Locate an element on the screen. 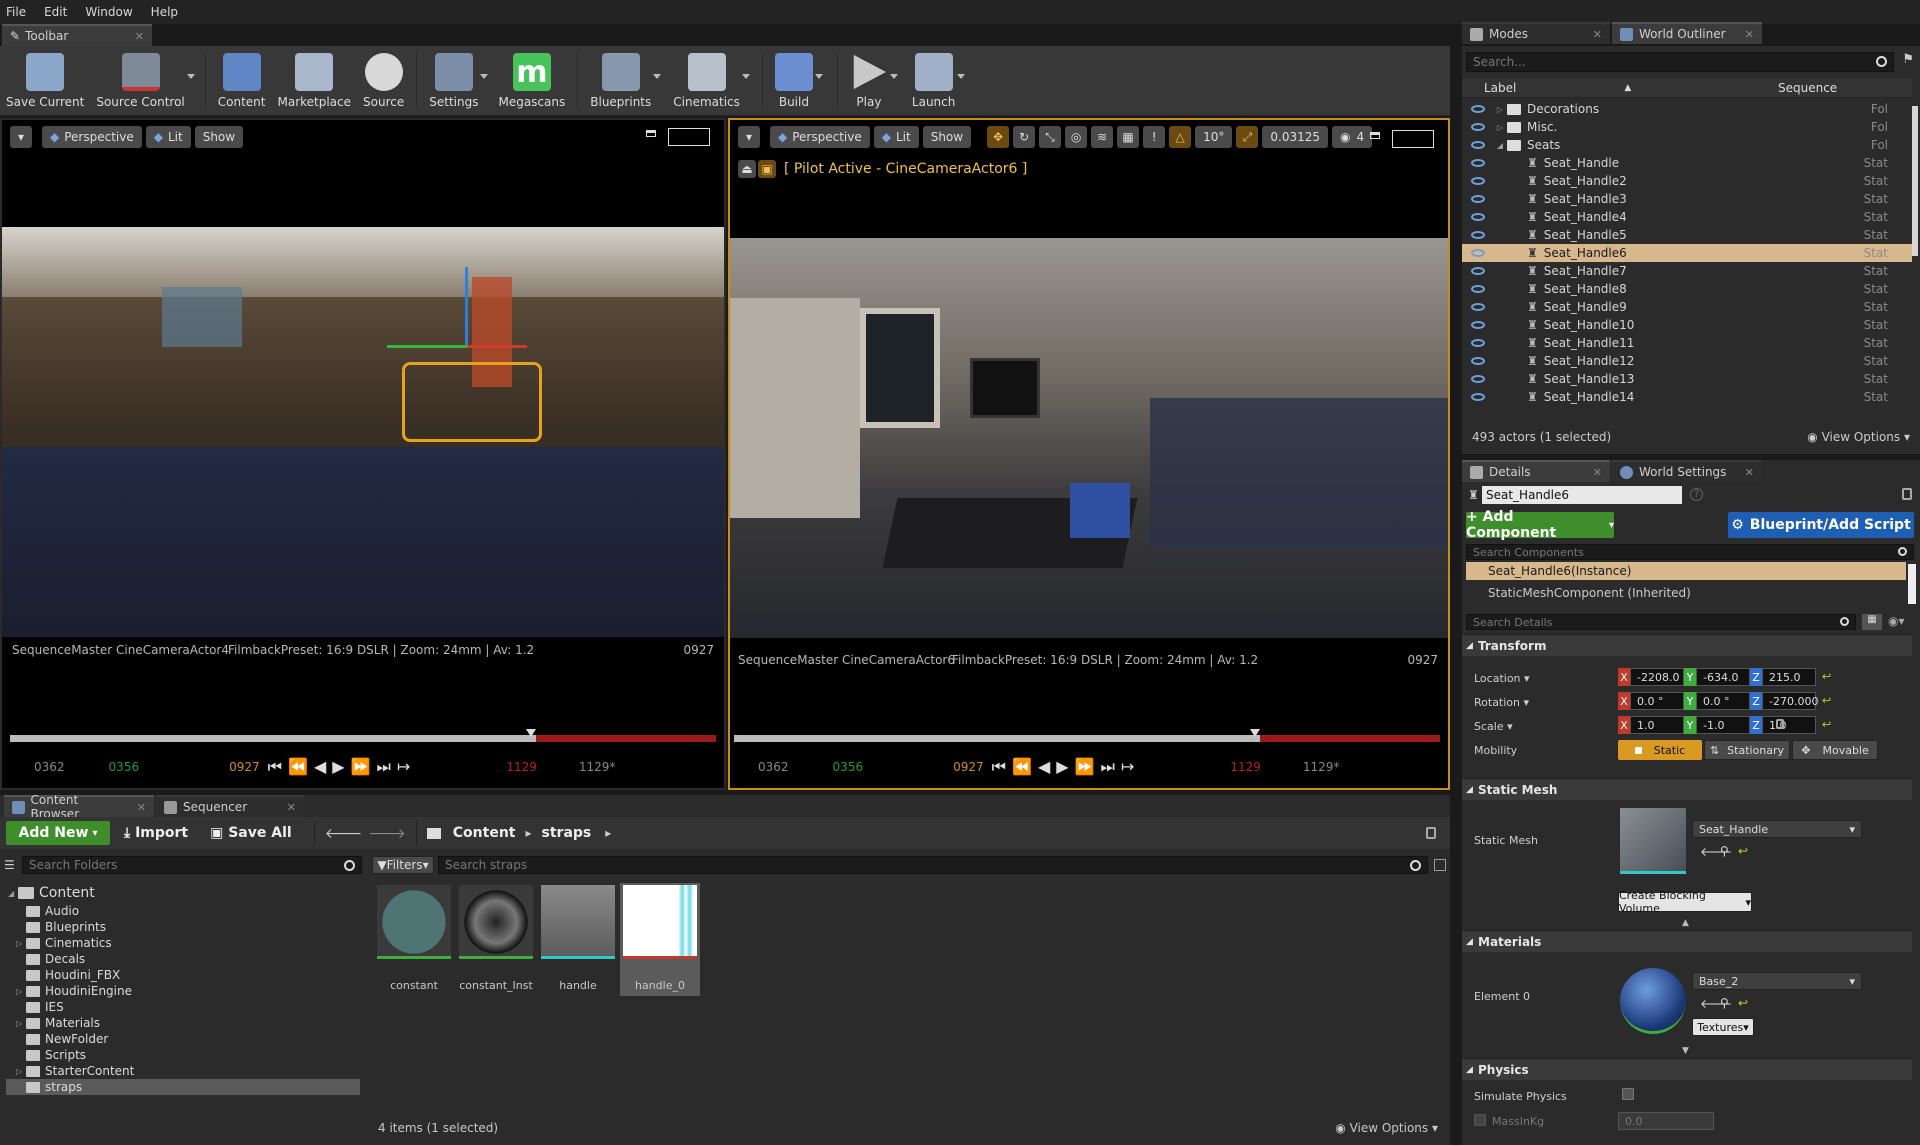  add-new-button: Add New ▾ is located at coordinates (58, 833).